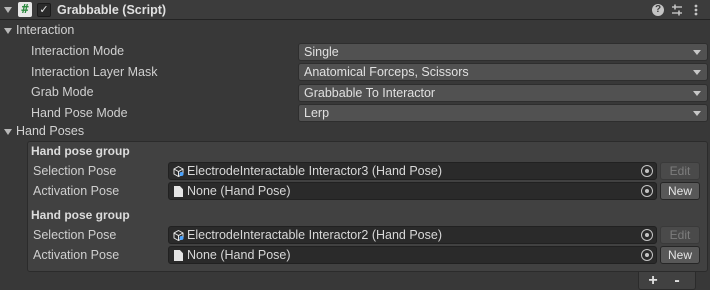 This screenshot has width=710, height=290. Describe the element at coordinates (112, 10) in the screenshot. I see `component-title: Grabbable (Script)` at that location.